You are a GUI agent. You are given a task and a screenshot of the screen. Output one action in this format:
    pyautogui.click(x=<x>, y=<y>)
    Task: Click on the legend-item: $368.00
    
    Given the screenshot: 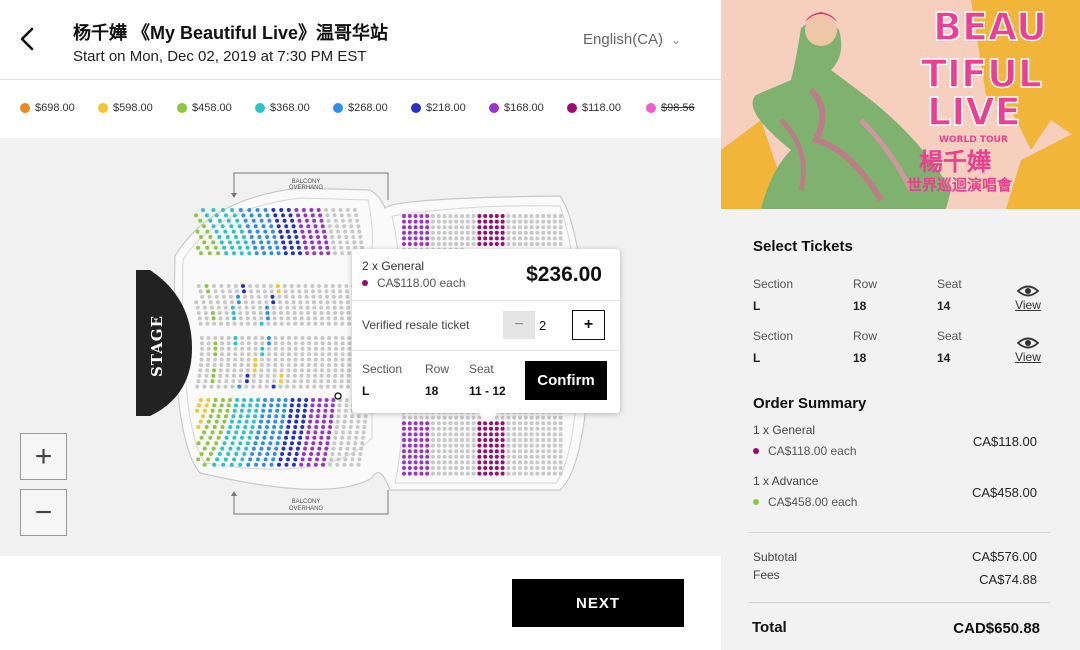 What is the action you would take?
    pyautogui.click(x=282, y=108)
    